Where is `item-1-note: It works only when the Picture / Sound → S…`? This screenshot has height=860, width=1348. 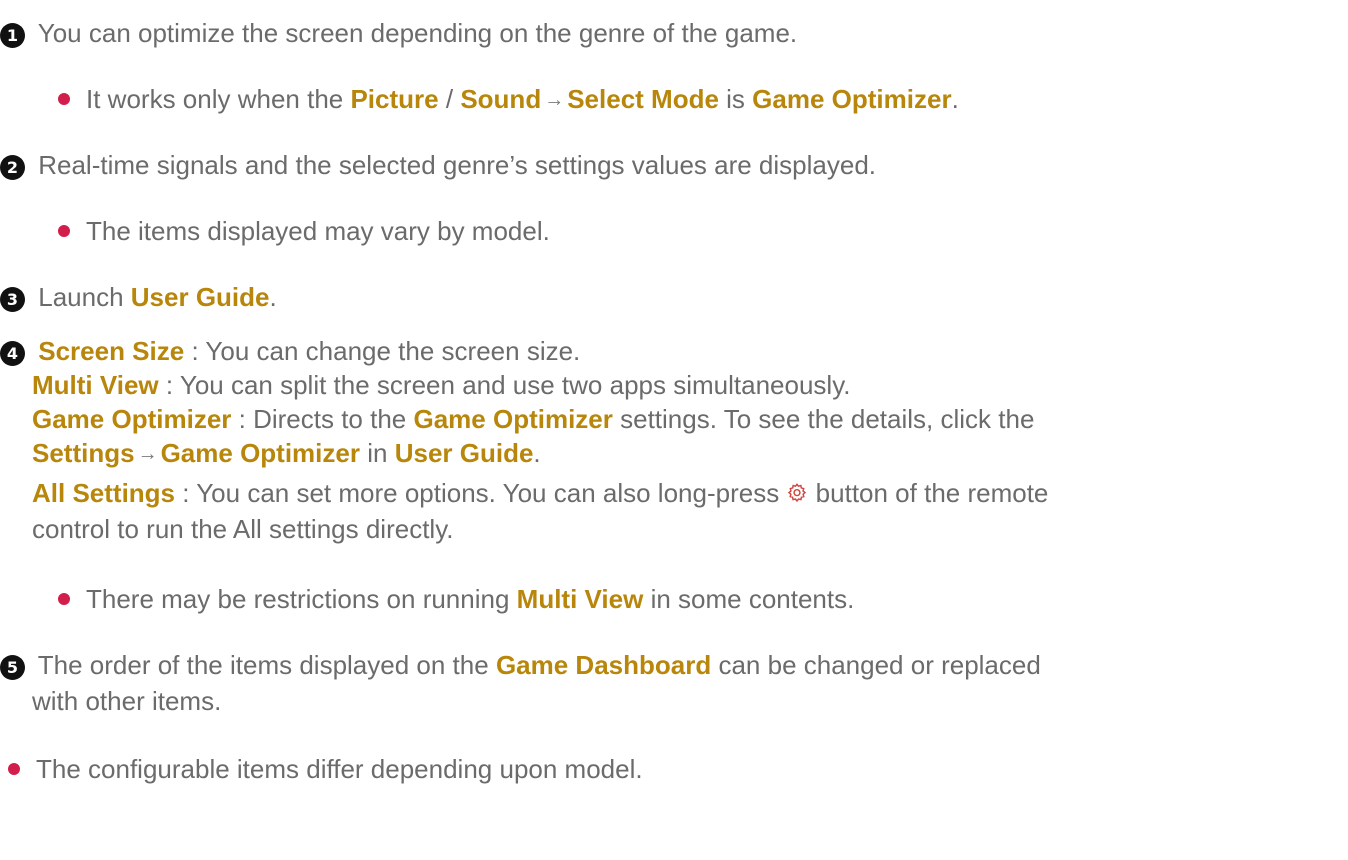 item-1-note: It works only when the Picture / Sound → S… is located at coordinates (508, 99).